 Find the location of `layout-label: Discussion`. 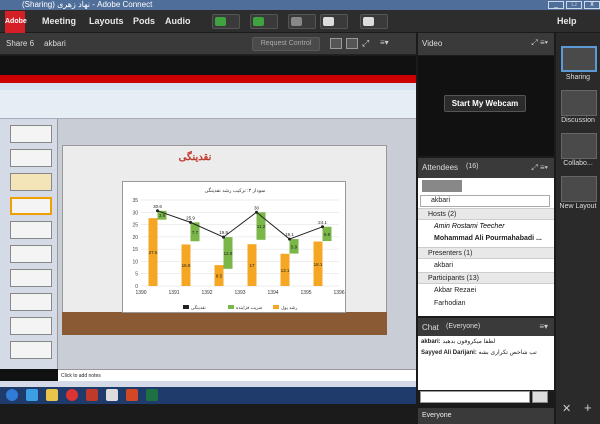

layout-label: Discussion is located at coordinates (578, 120).